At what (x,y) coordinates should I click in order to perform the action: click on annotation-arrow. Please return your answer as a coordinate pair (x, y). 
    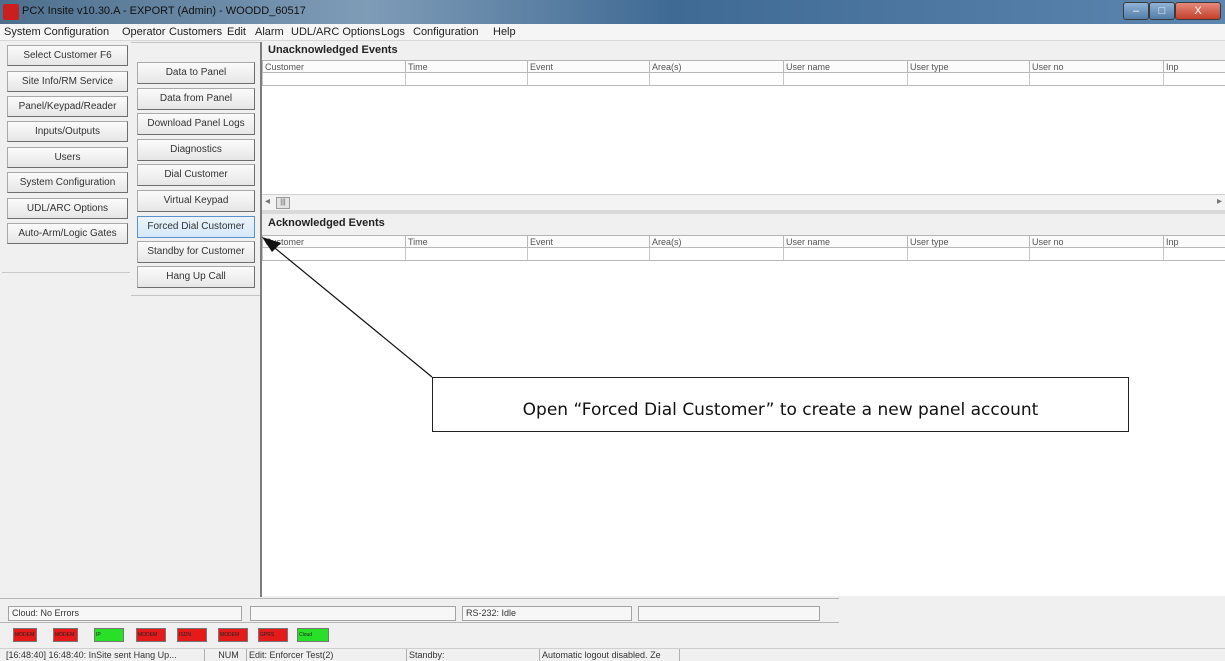
    Looking at the image, I should click on (347, 307).